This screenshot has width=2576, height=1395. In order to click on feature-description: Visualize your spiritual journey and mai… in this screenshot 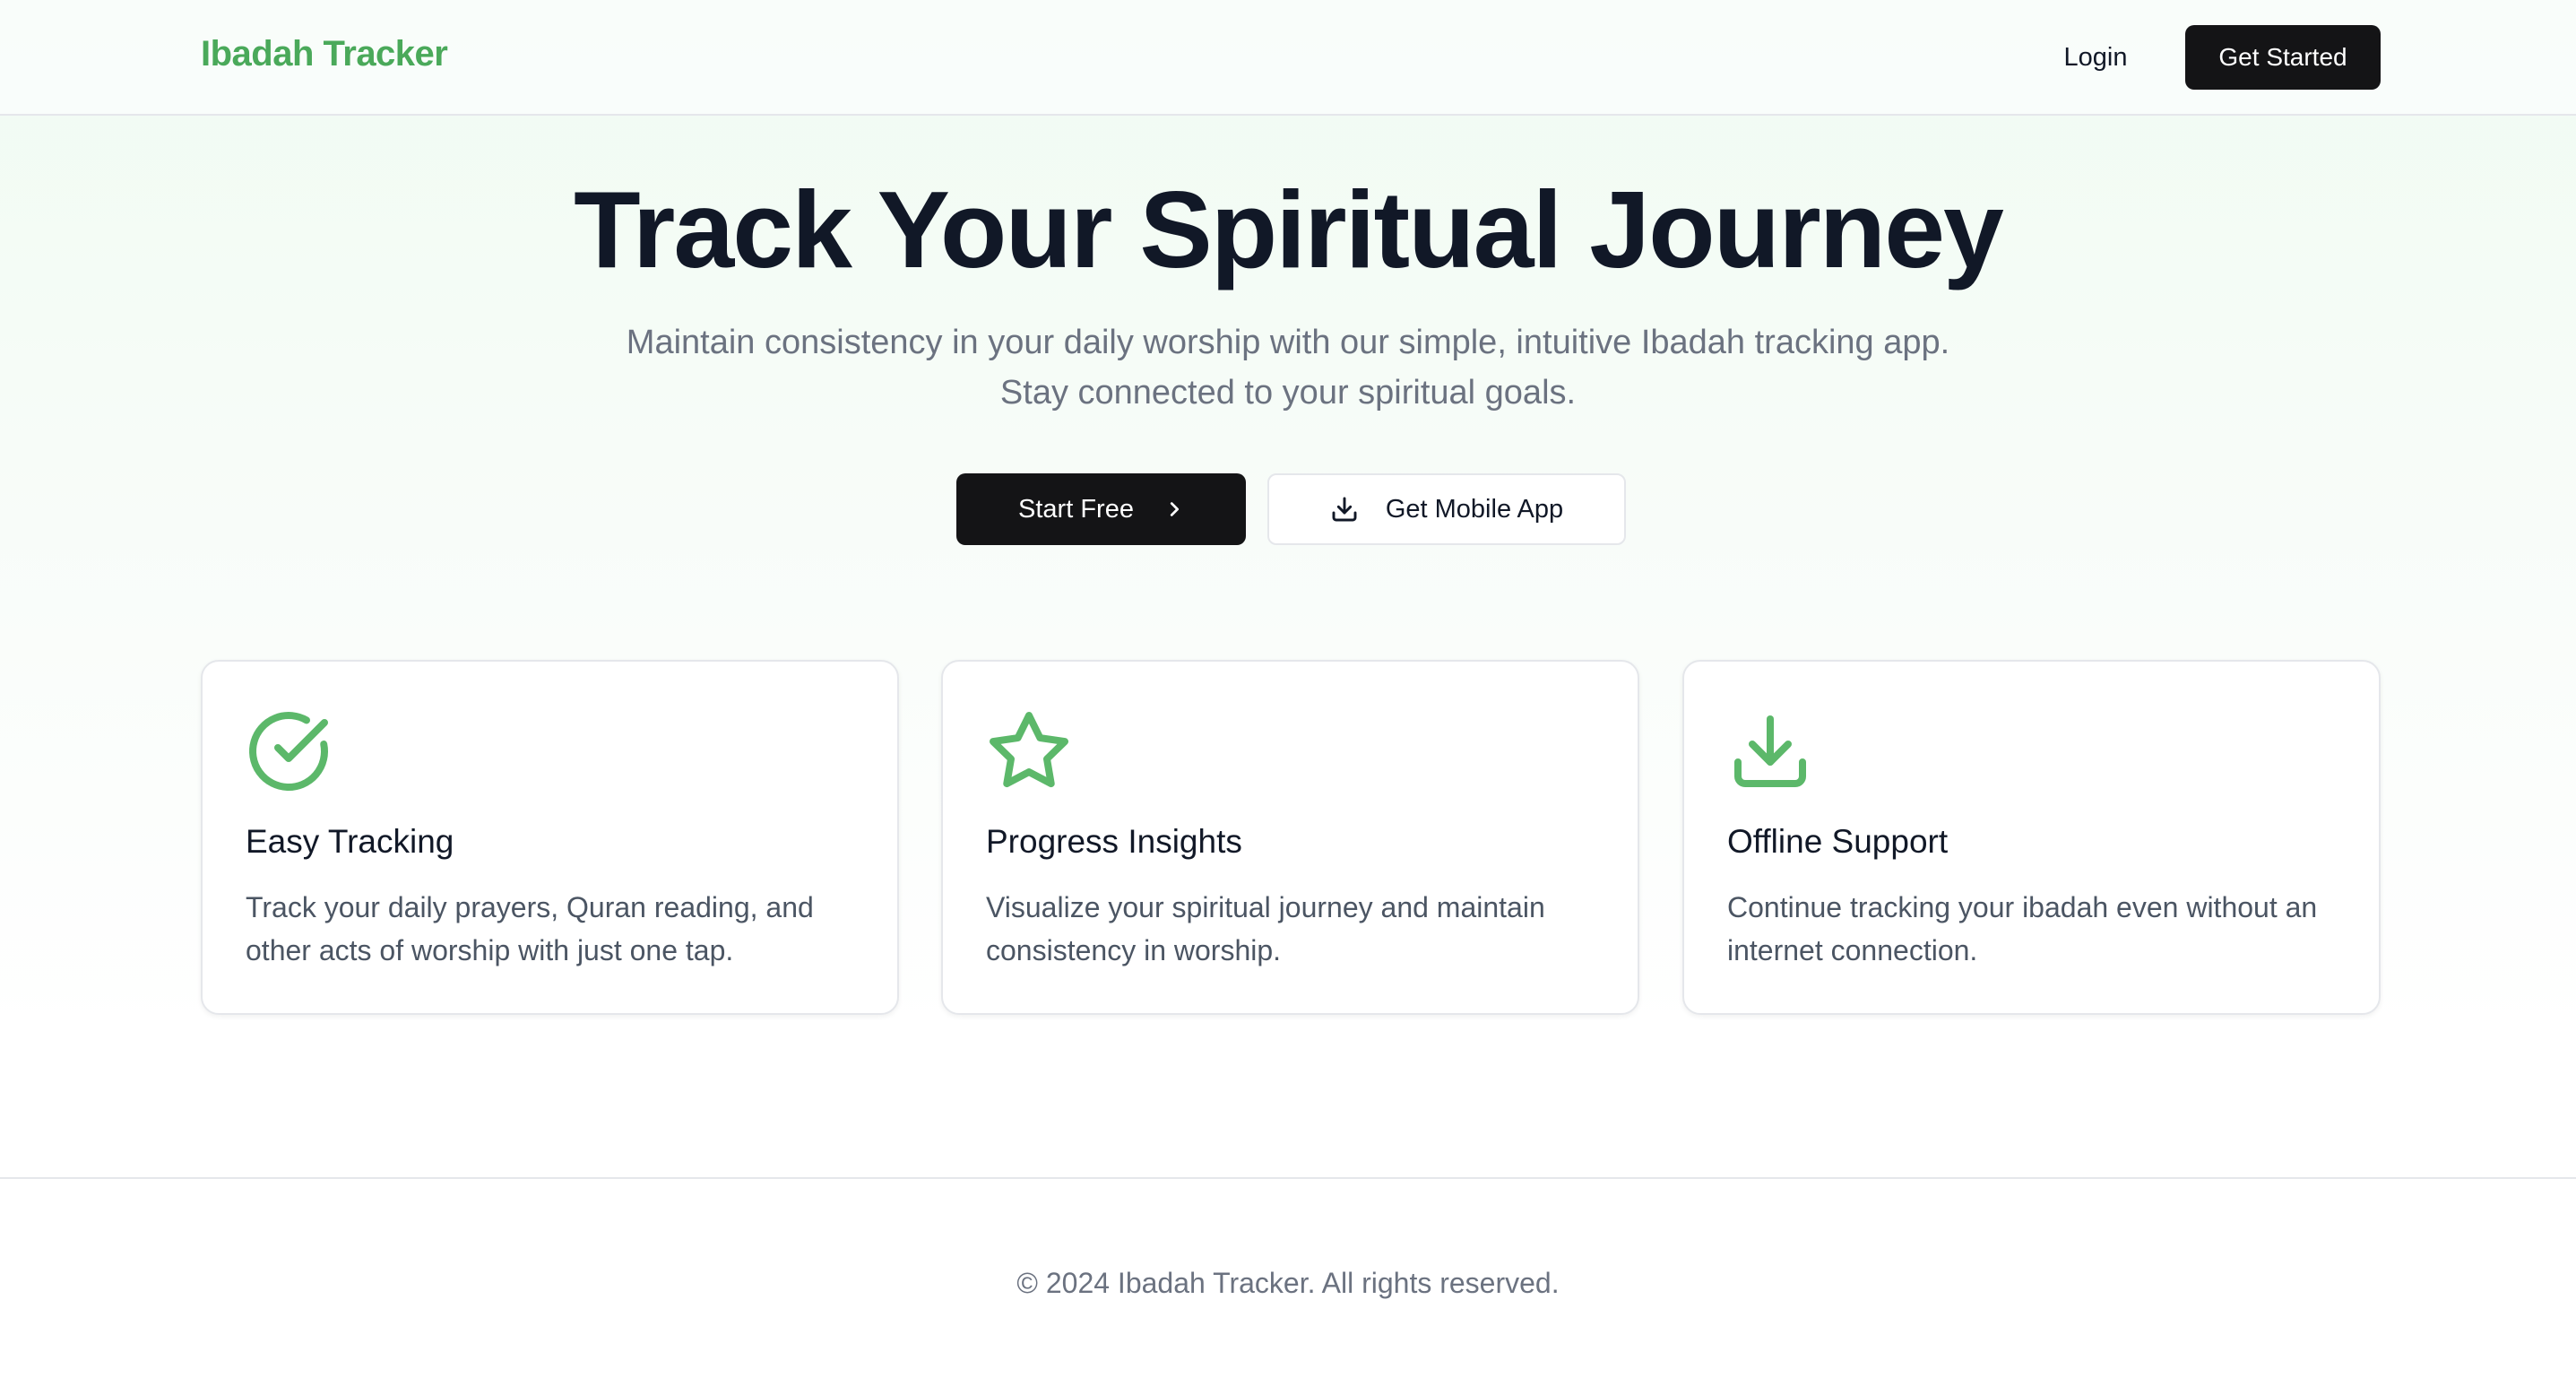, I will do `click(1265, 928)`.